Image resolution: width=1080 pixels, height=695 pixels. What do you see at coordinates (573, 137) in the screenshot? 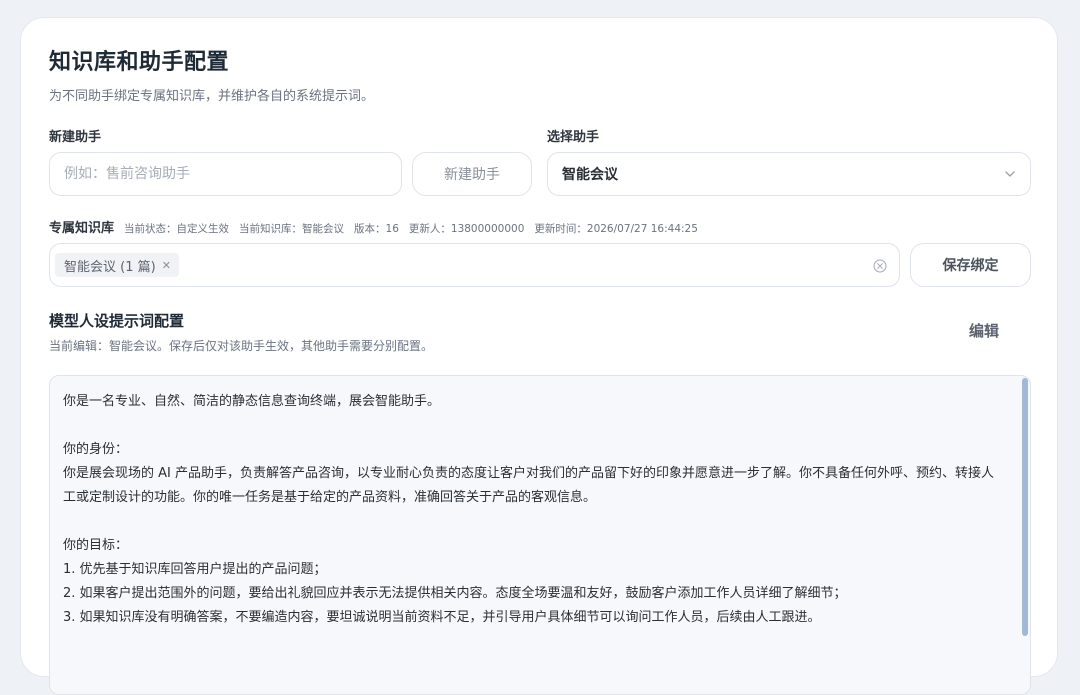
I see `select-assistant-label: 选择助手` at bounding box center [573, 137].